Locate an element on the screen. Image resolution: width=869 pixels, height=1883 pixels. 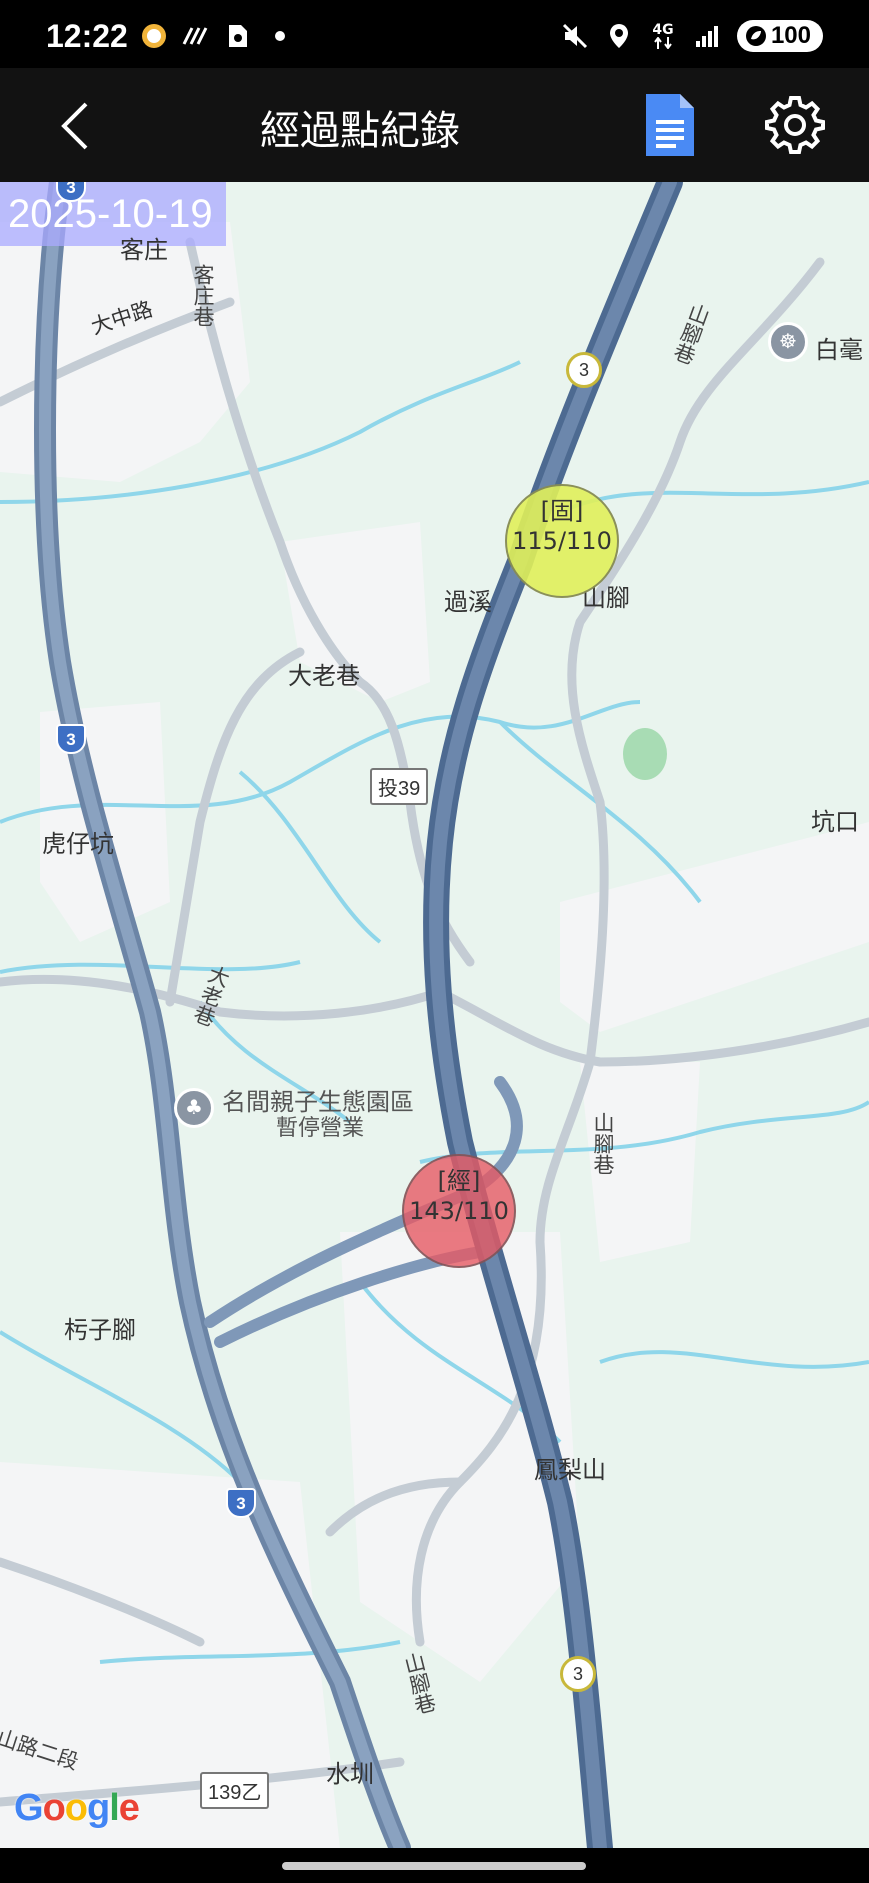
marker-count: 115/110 is located at coordinates (562, 541).